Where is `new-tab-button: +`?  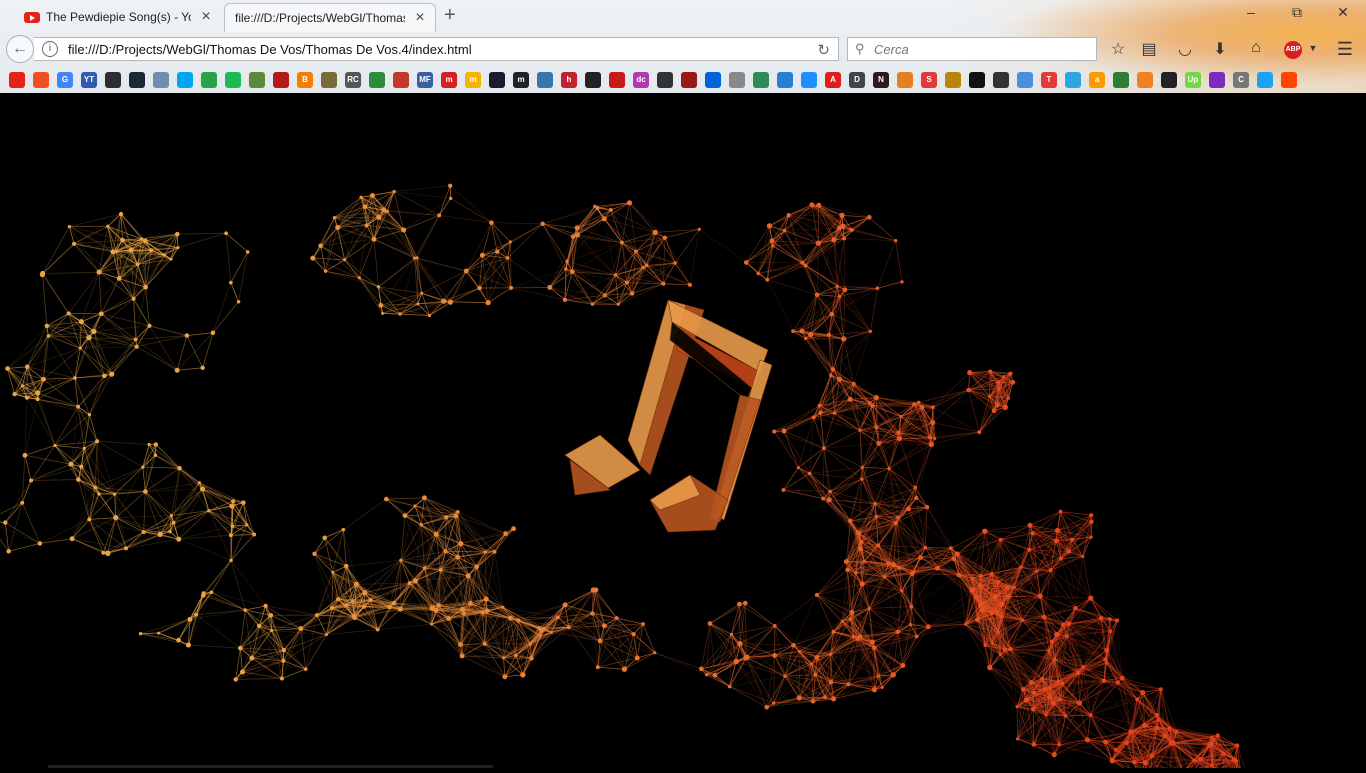 new-tab-button: + is located at coordinates (450, 15).